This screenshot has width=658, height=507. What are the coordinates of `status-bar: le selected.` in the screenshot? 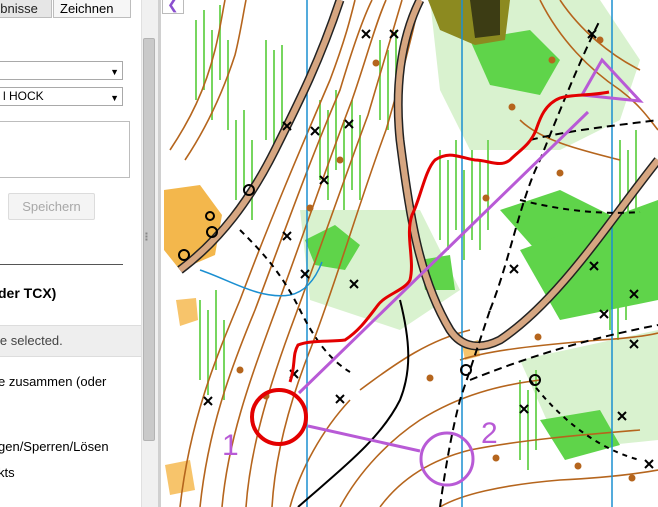 It's located at (79, 341).